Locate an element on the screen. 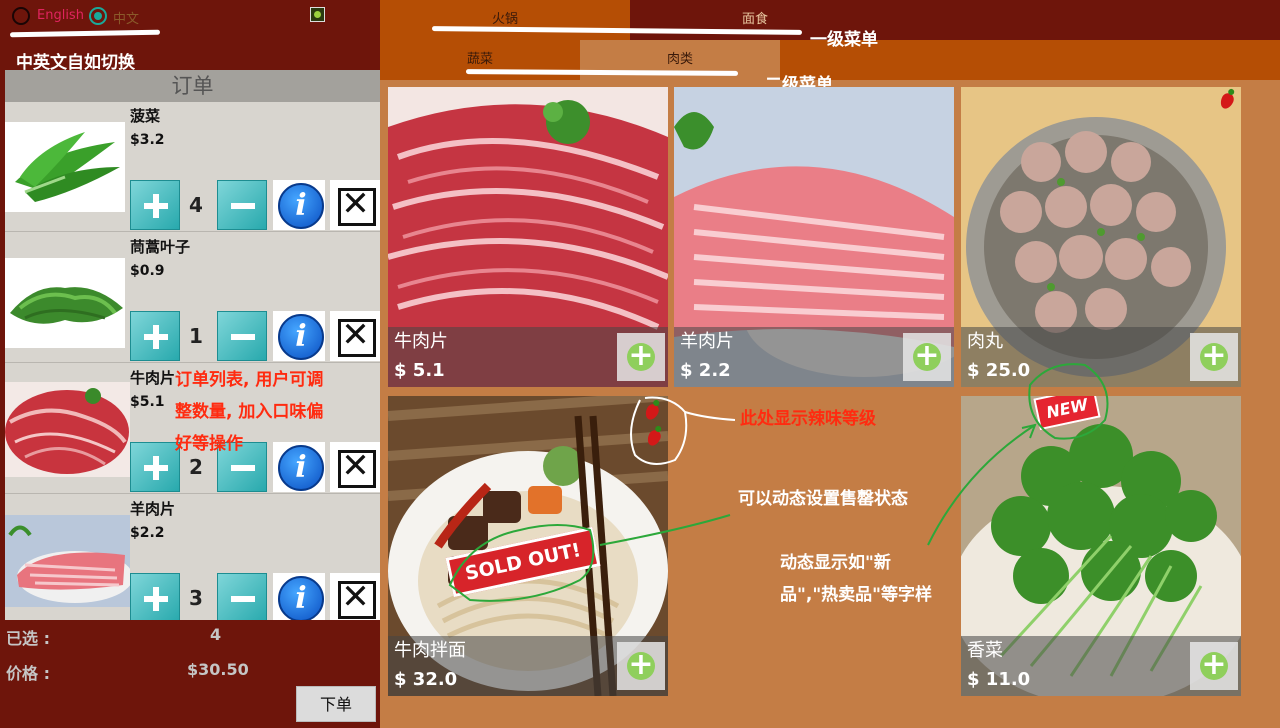 The width and height of the screenshot is (1280, 728). new-tag-note: 动态显示如"新 品","热卖品"等字样 is located at coordinates (870, 579).